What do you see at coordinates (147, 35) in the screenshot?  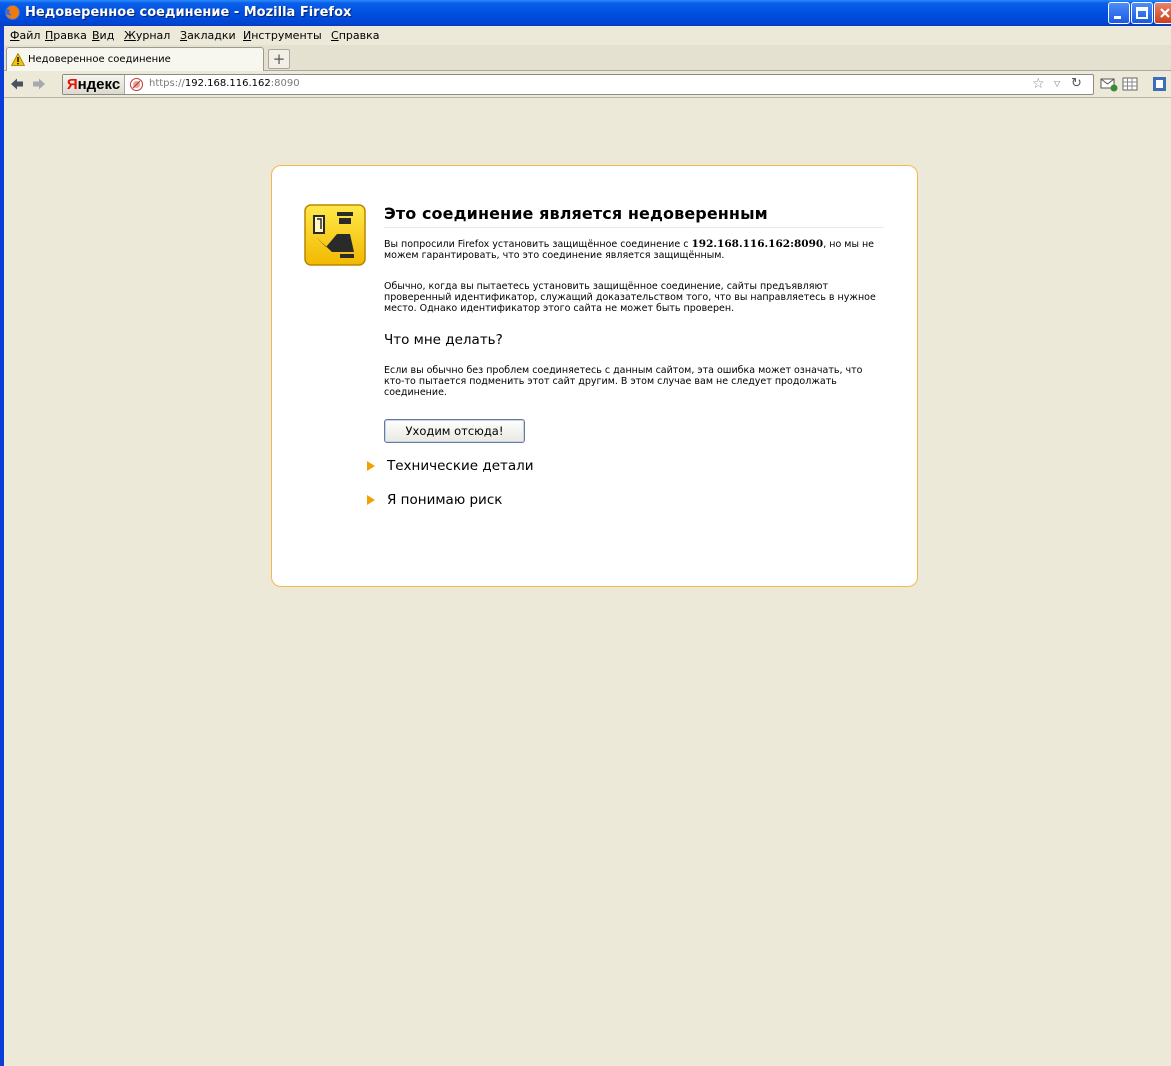 I see `menu-history: Журнал` at bounding box center [147, 35].